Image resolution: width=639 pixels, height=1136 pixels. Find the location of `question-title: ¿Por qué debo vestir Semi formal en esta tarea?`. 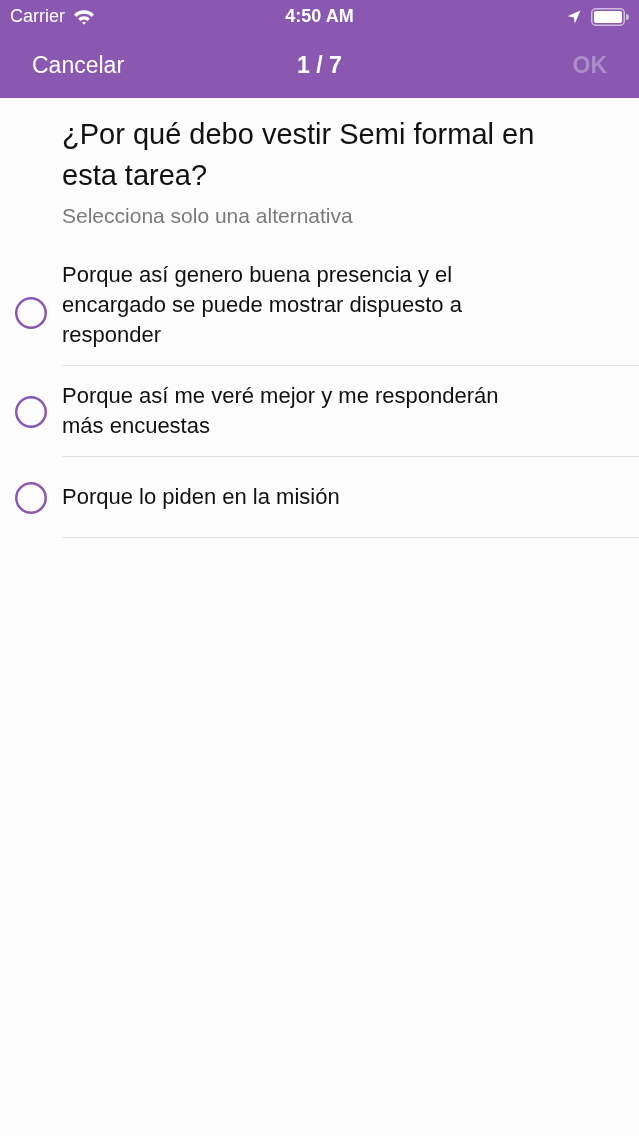

question-title: ¿Por qué debo vestir Semi formal en esta tarea? is located at coordinates (299, 155).